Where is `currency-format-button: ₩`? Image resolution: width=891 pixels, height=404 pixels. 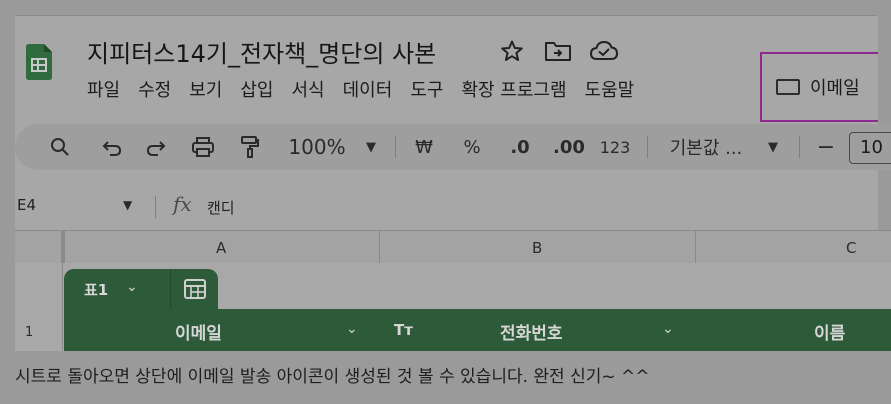
currency-format-button: ₩ is located at coordinates (424, 147).